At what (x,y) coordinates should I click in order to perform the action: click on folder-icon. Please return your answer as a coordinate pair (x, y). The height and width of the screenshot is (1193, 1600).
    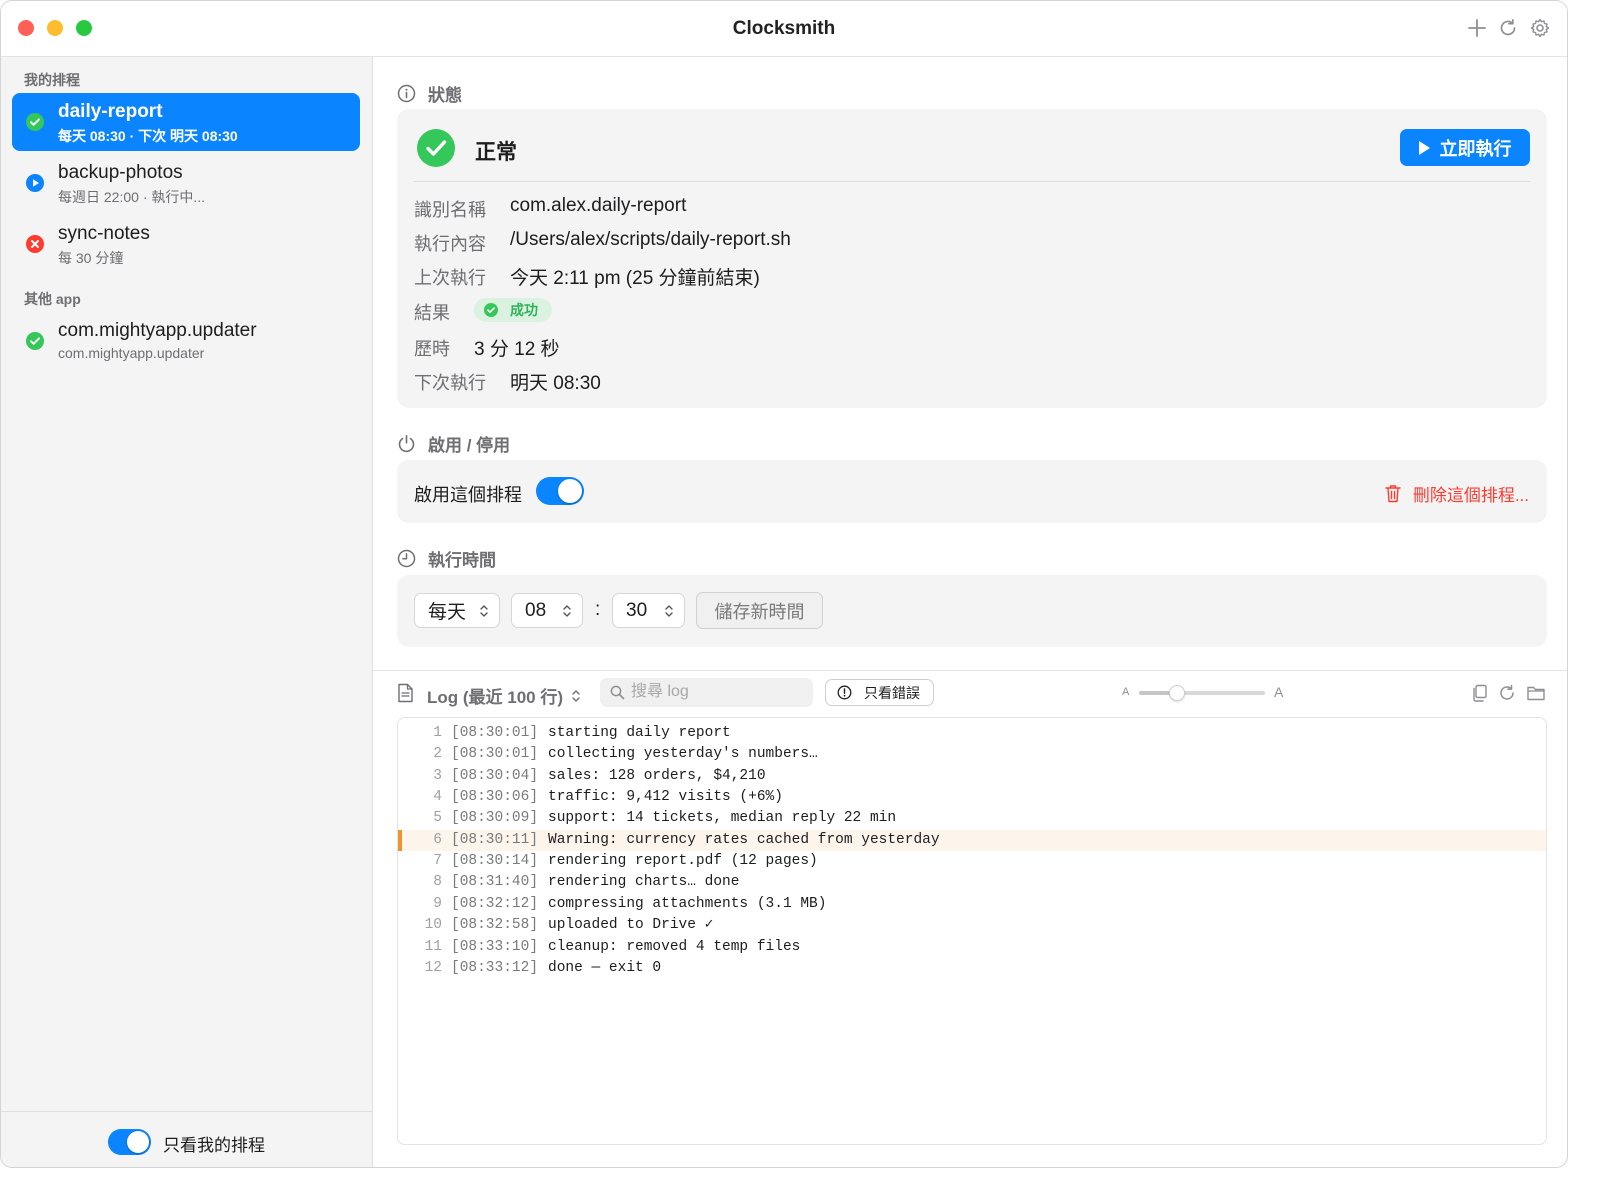
    Looking at the image, I should click on (1536, 693).